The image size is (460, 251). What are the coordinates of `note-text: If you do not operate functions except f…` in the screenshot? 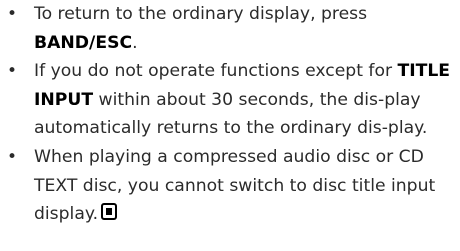 It's located at (216, 71).